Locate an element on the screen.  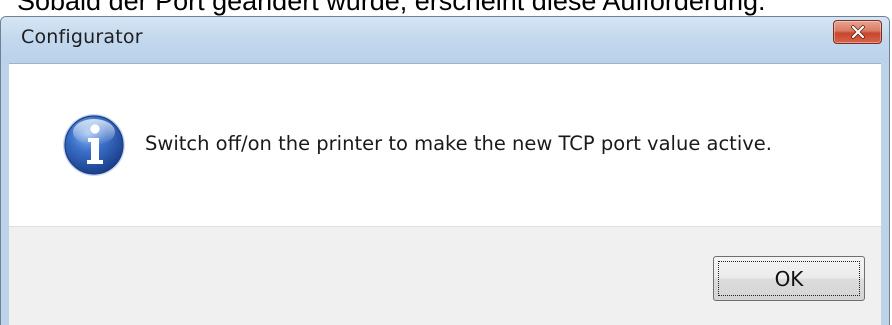
info-icon is located at coordinates (94, 145).